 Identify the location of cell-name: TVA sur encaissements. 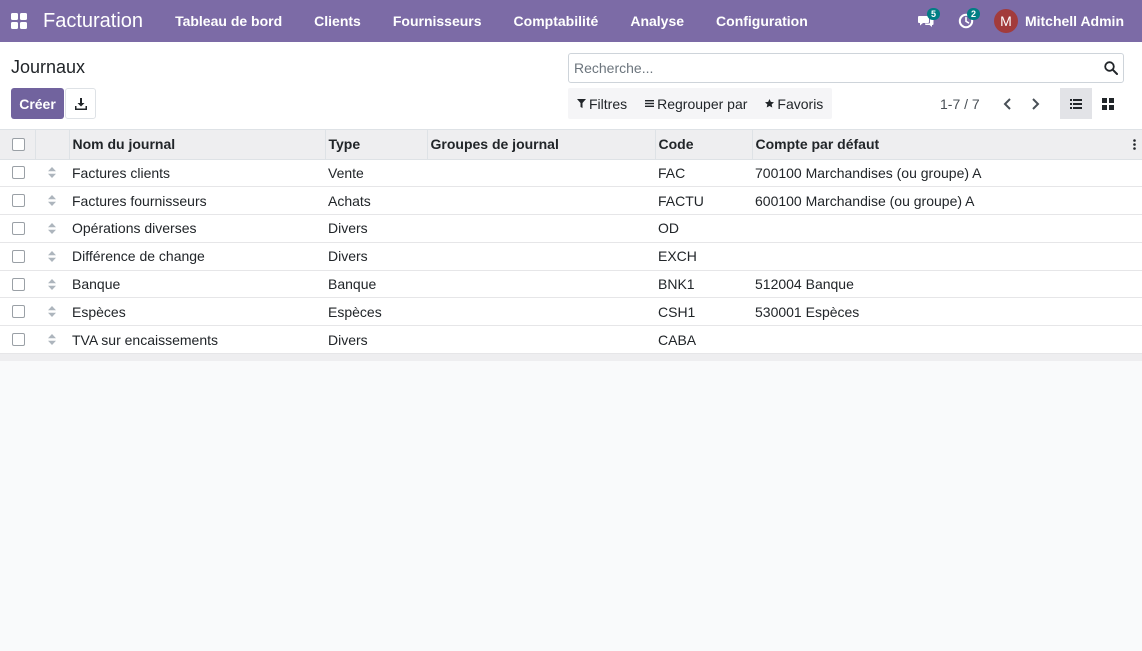
(197, 340).